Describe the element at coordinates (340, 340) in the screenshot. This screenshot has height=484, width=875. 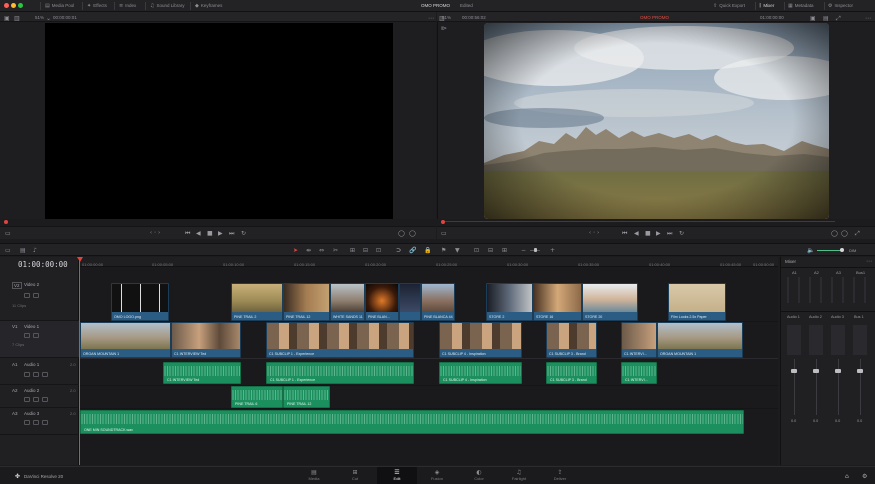
I see `clip-v1: C1 SUBCLIP 1 - Experience` at that location.